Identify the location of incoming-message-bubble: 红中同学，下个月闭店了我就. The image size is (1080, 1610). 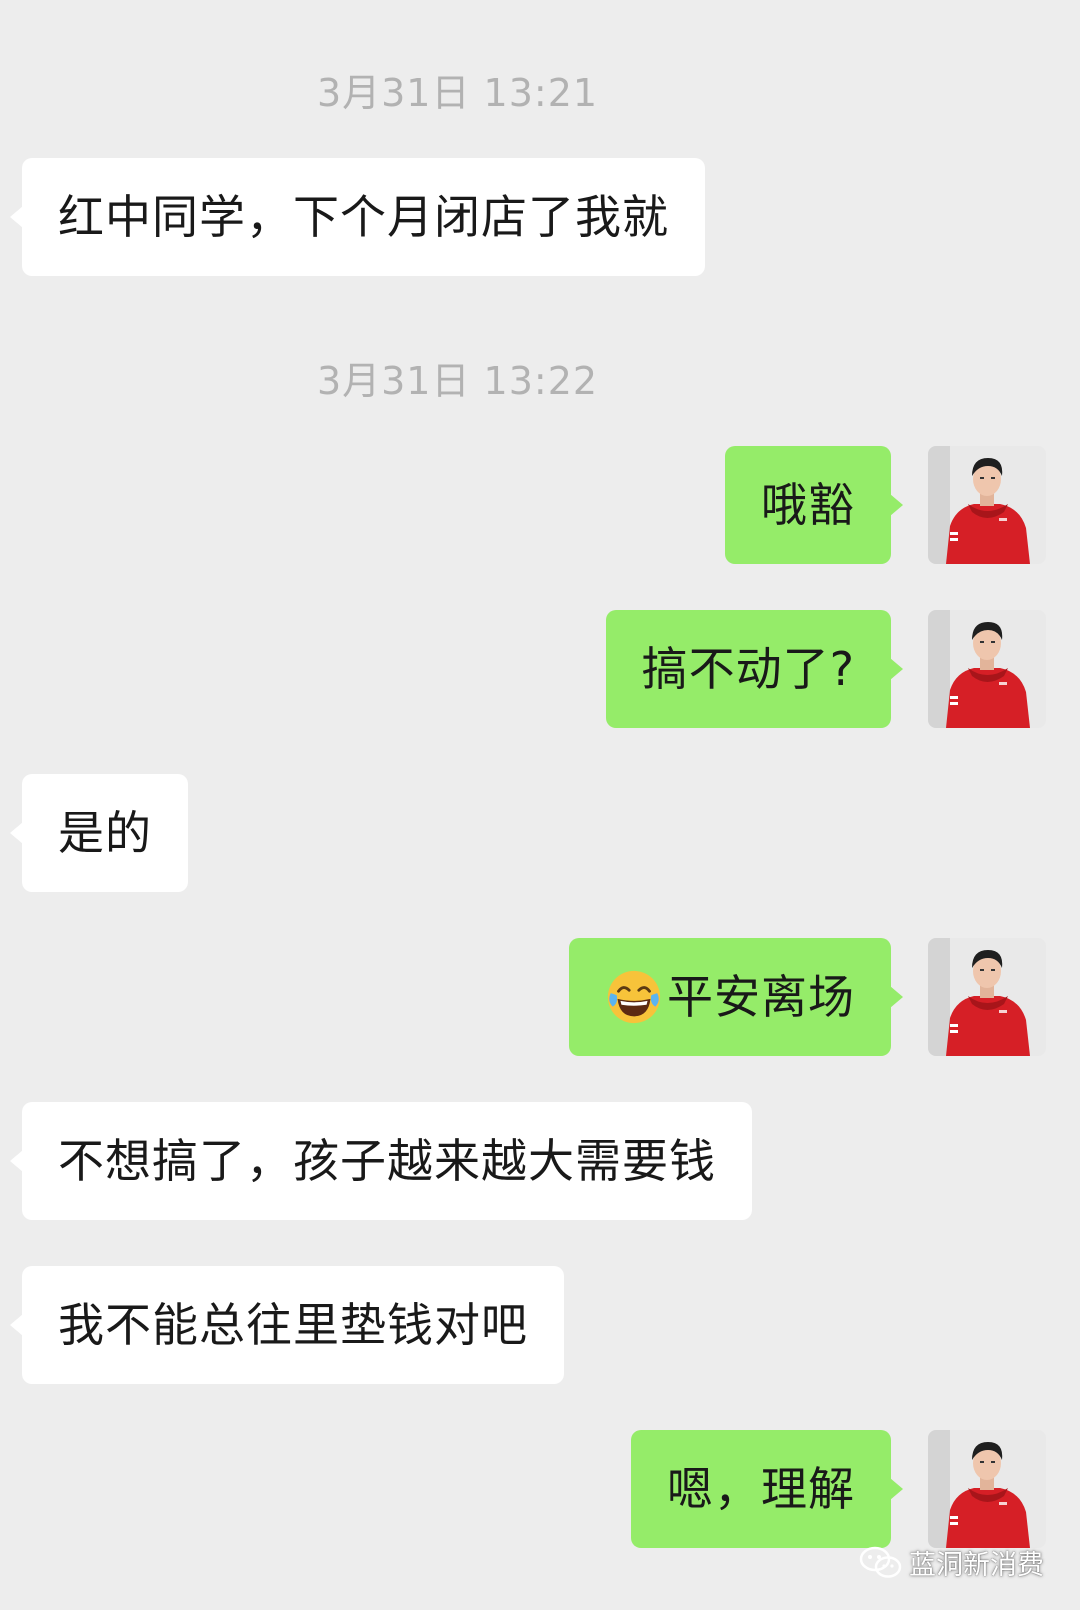
(357, 217).